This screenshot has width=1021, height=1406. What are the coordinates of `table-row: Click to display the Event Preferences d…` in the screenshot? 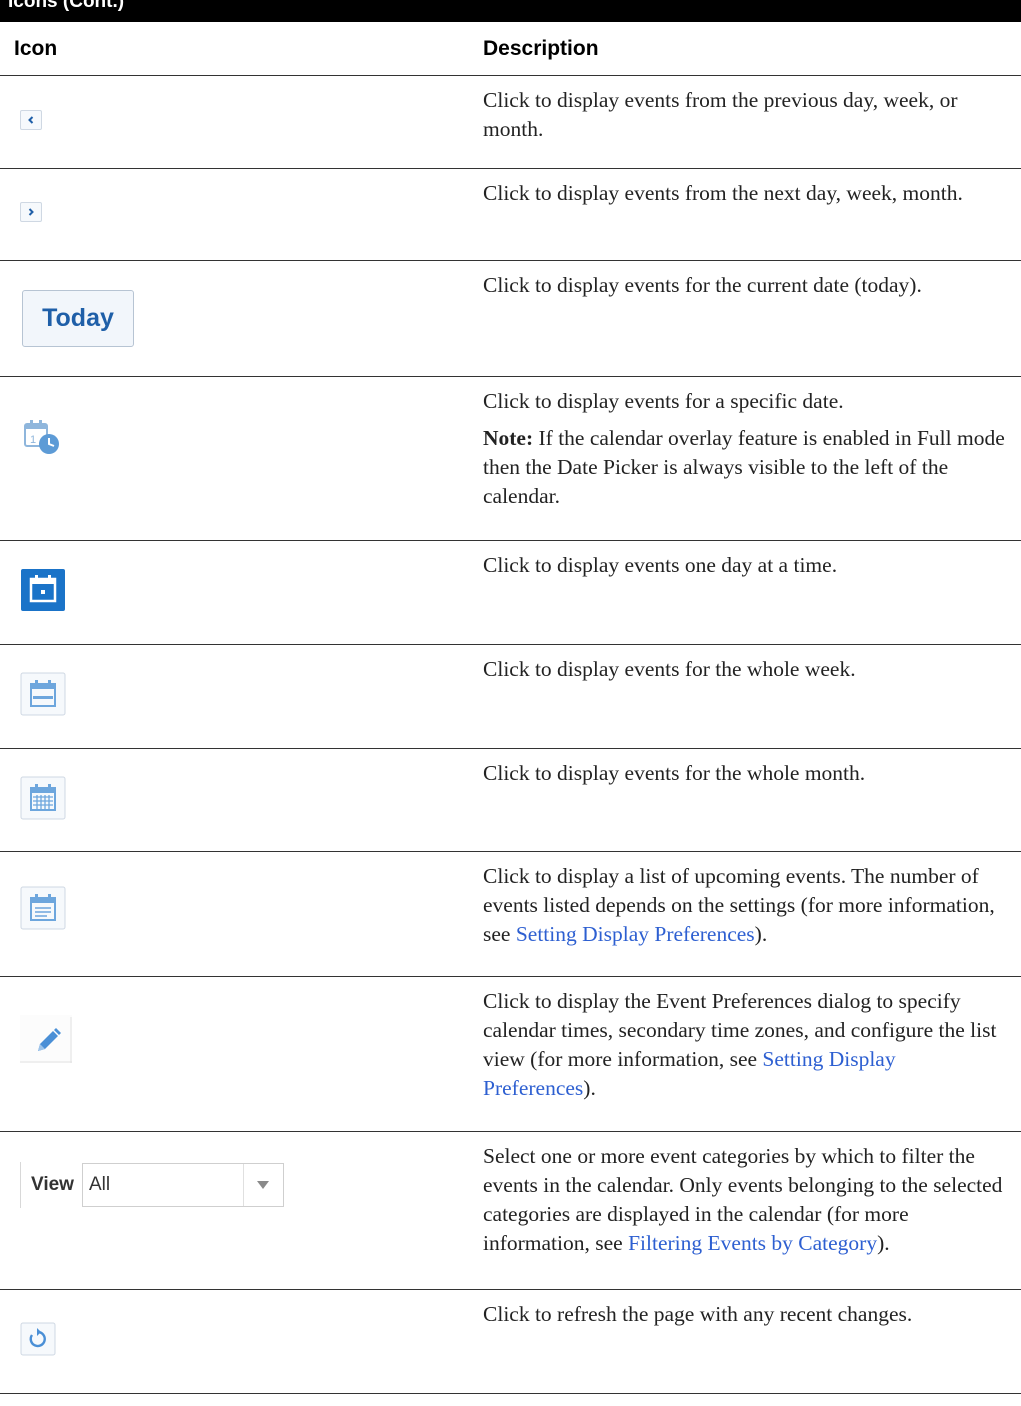 It's located at (510, 1054).